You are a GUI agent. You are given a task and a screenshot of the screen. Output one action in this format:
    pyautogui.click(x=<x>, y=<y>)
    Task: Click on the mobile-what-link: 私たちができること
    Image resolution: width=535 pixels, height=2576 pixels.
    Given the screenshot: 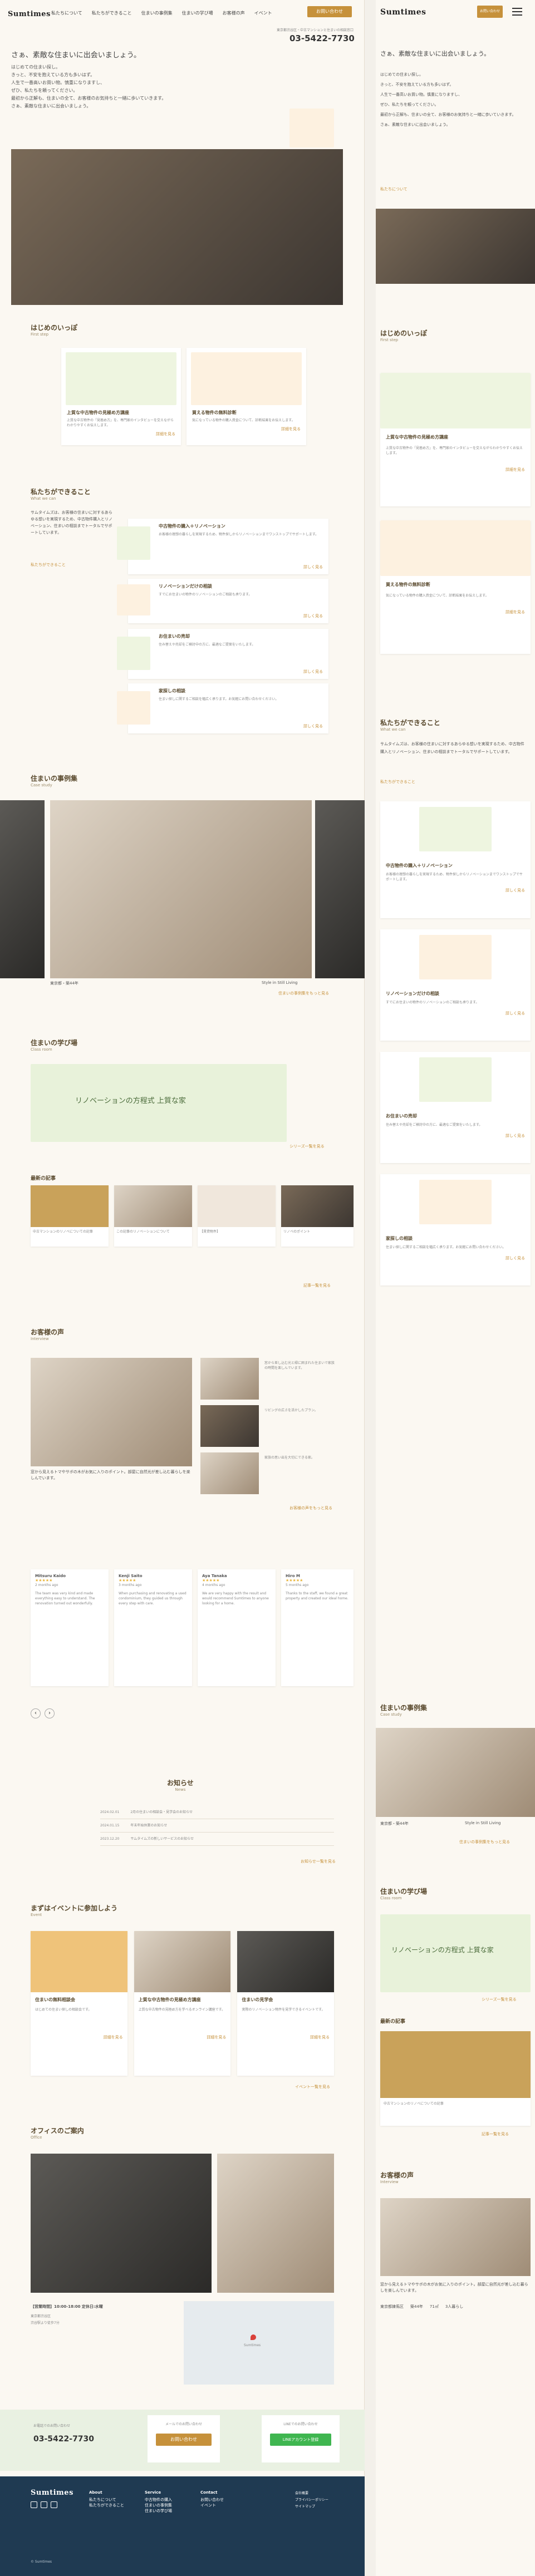 What is the action you would take?
    pyautogui.click(x=397, y=782)
    